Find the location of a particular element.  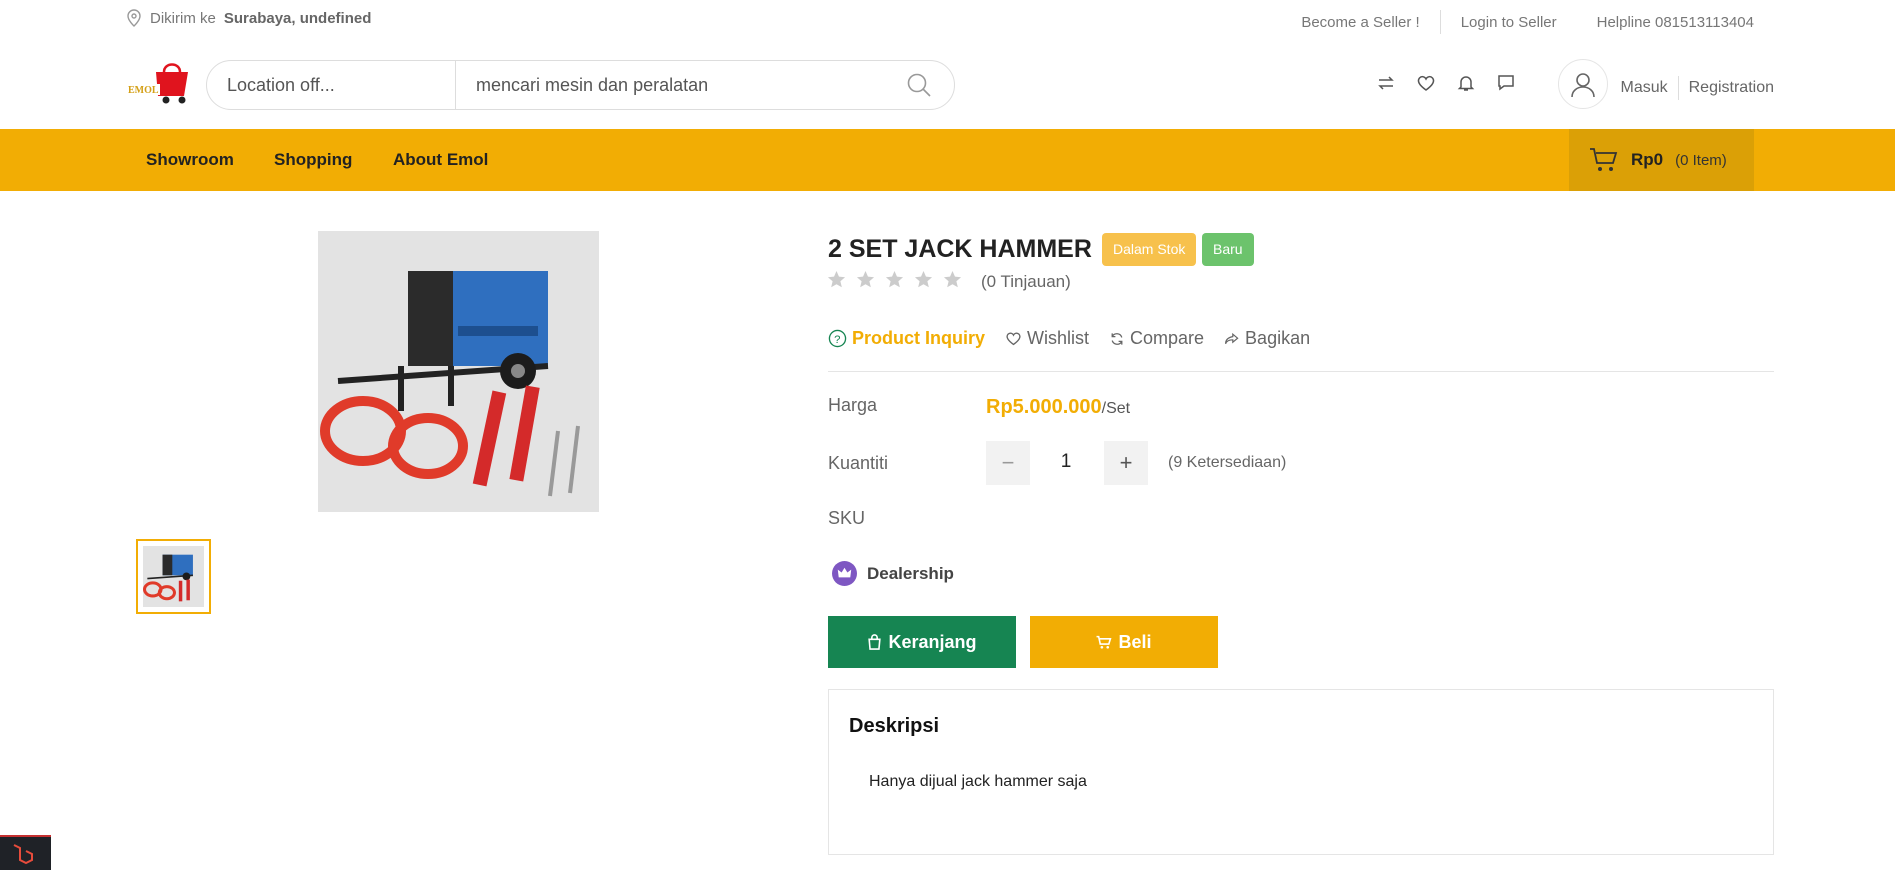

price-value: Rp5.000.000/Set is located at coordinates (1058, 407).